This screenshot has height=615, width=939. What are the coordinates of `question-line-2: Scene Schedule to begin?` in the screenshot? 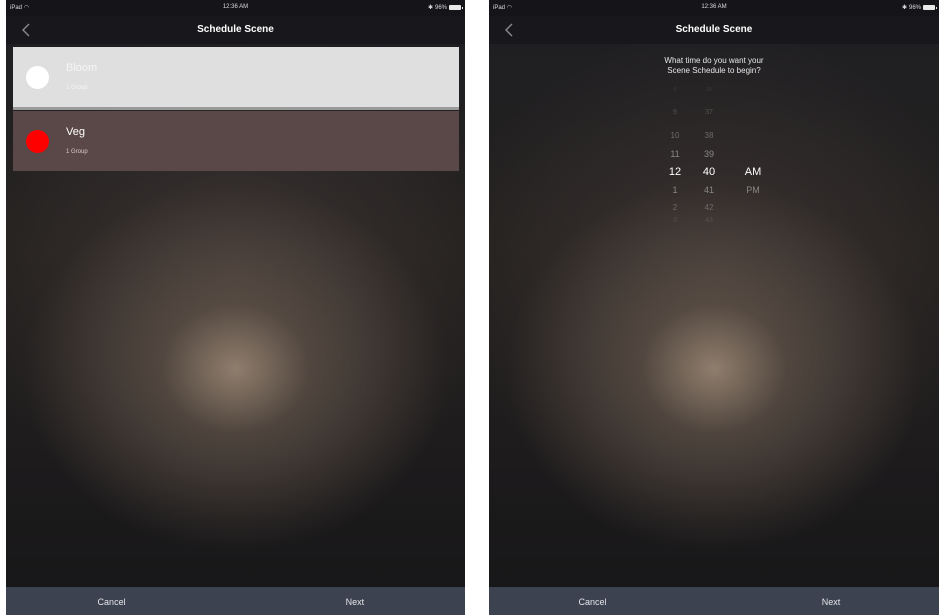 It's located at (714, 70).